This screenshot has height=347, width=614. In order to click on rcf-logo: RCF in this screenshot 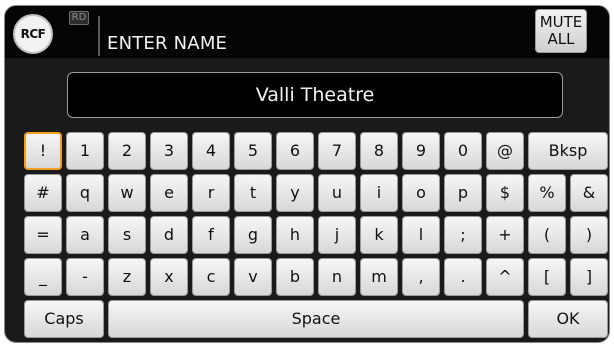, I will do `click(33, 34)`.